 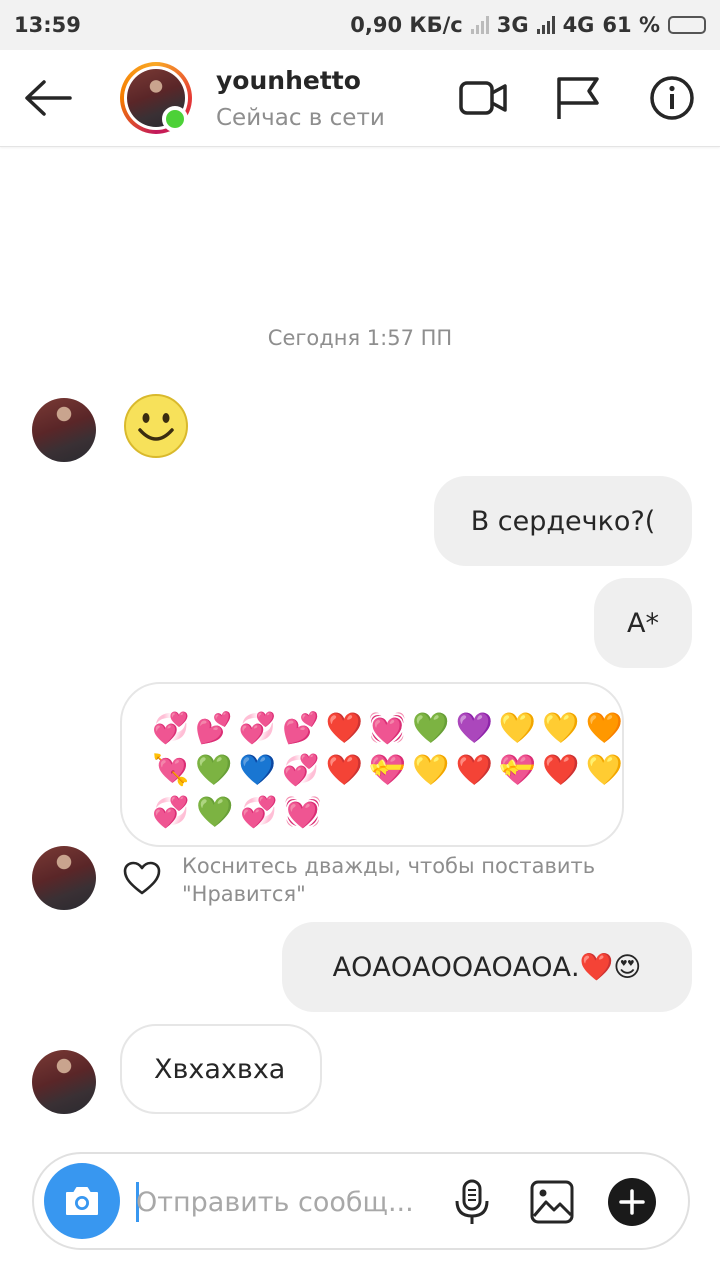 What do you see at coordinates (479, 25) in the screenshot?
I see `signal-weak-icon` at bounding box center [479, 25].